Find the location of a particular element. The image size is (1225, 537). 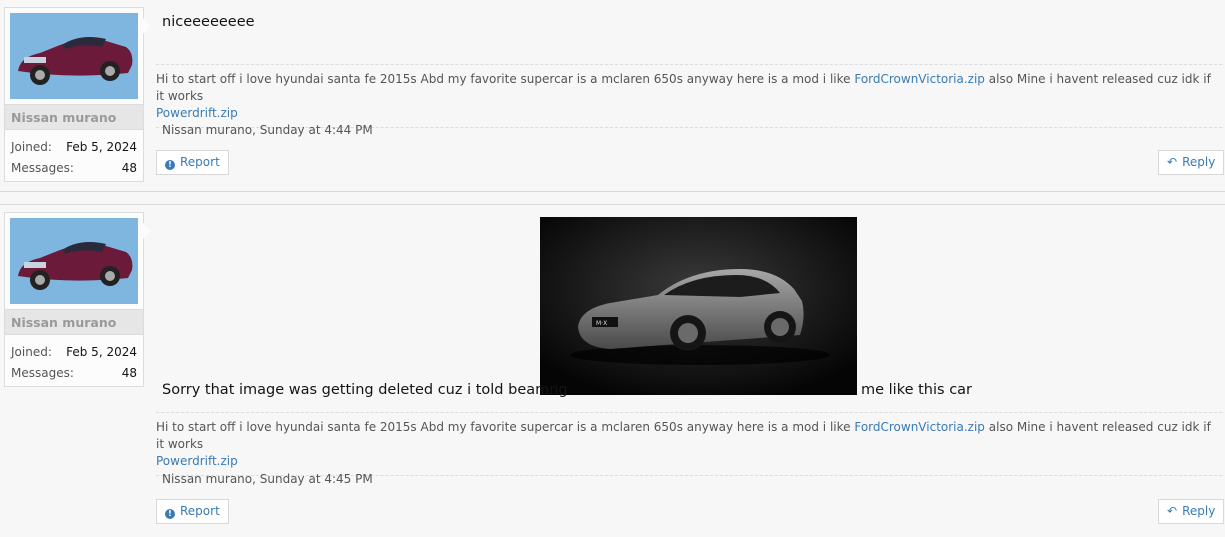

message-text-after: me like this car is located at coordinates (917, 390).